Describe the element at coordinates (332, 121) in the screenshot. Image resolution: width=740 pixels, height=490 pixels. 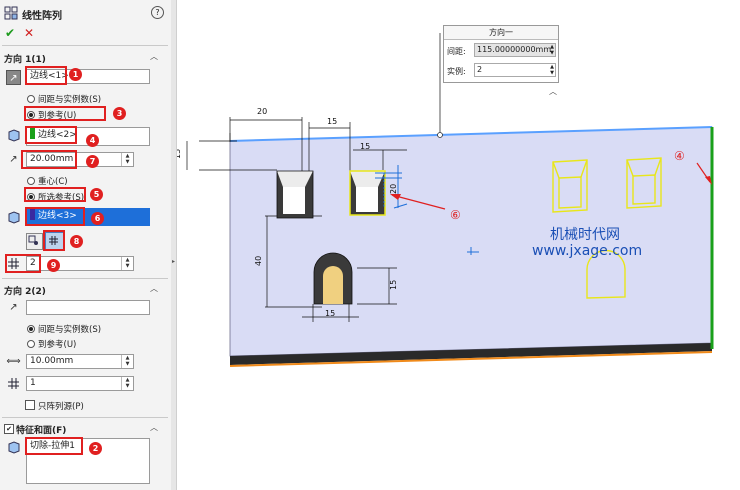
I see `dim-15-top: 15` at that location.